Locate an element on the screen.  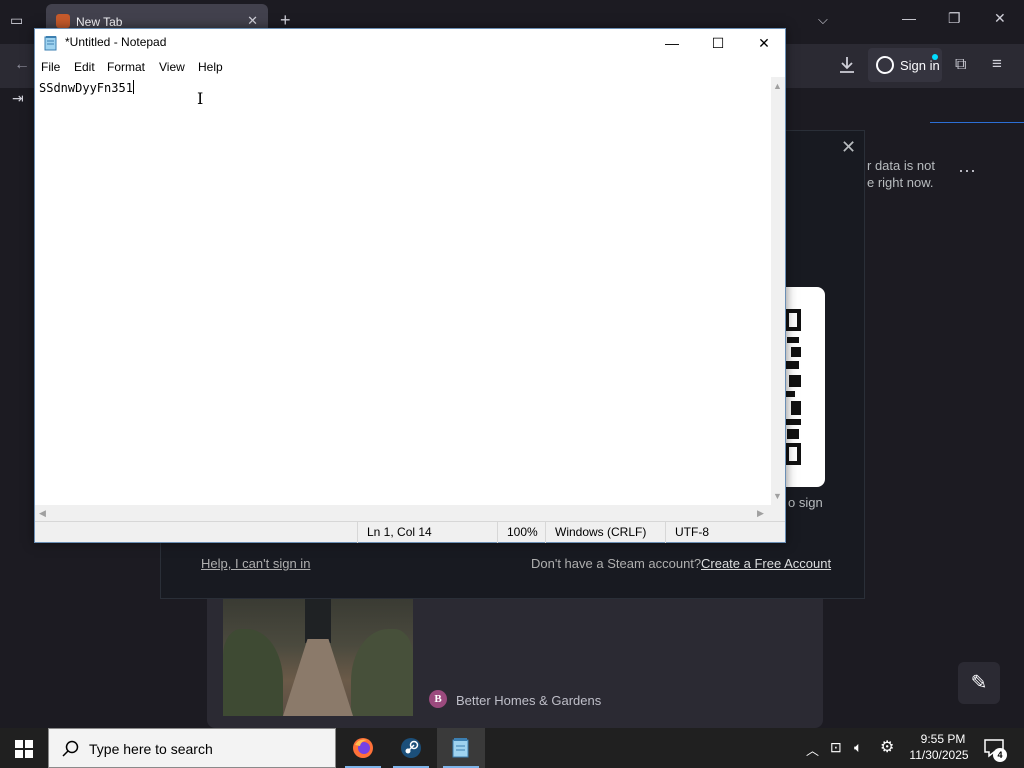
notepad-titlebar: *Untitled - Notepad — ☐ ✕ is located at coordinates (410, 43).